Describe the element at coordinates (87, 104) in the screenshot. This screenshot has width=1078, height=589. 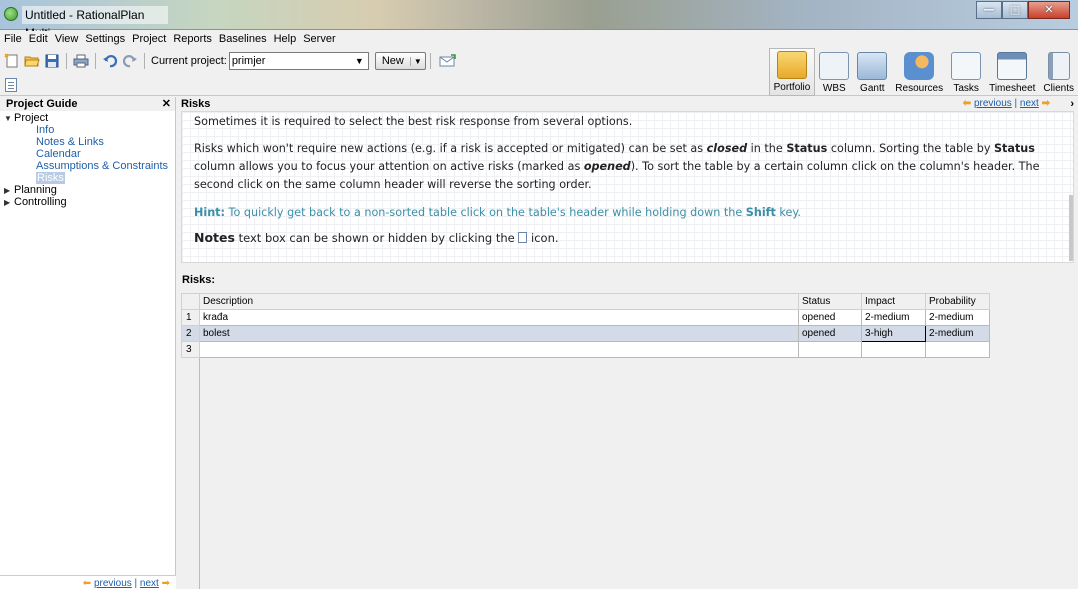
I see `project-guide-header: Project Guide ✕` at that location.